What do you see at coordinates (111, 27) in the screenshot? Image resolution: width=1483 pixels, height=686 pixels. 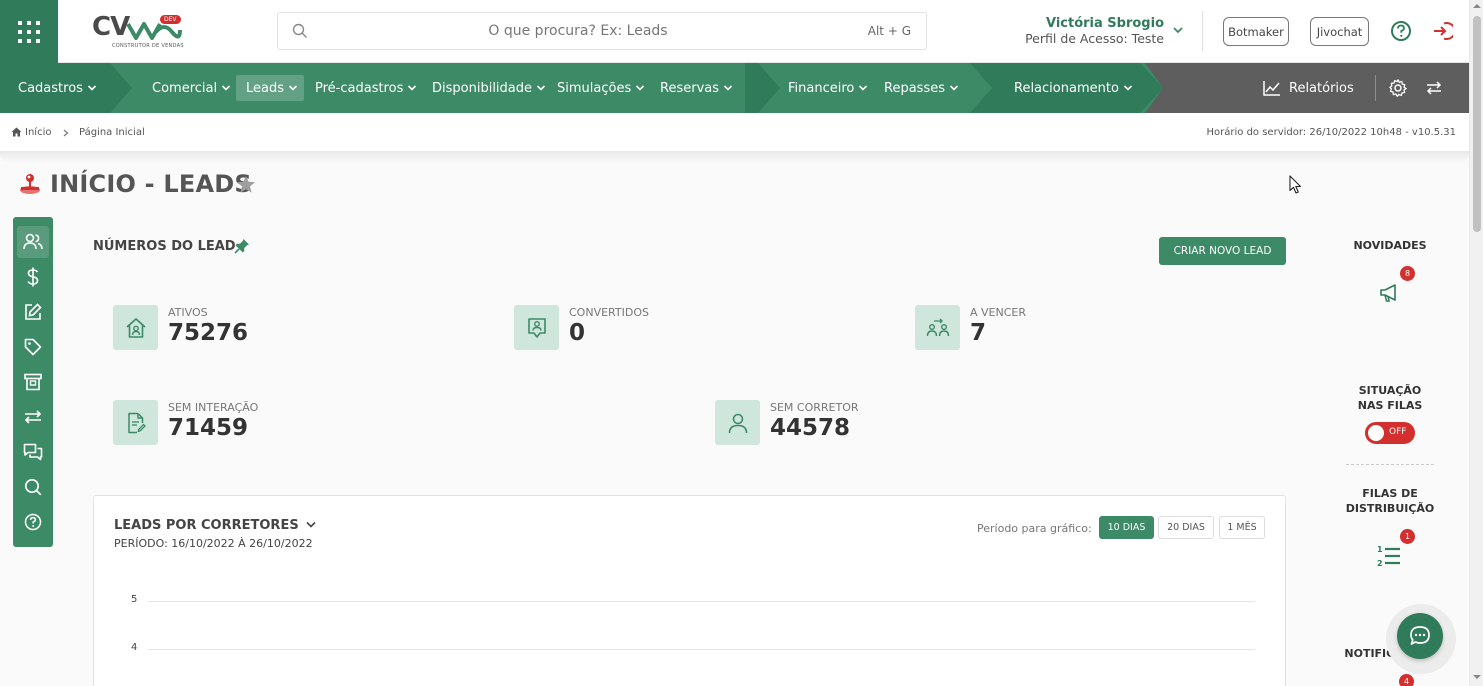 I see `logo-text: CV` at bounding box center [111, 27].